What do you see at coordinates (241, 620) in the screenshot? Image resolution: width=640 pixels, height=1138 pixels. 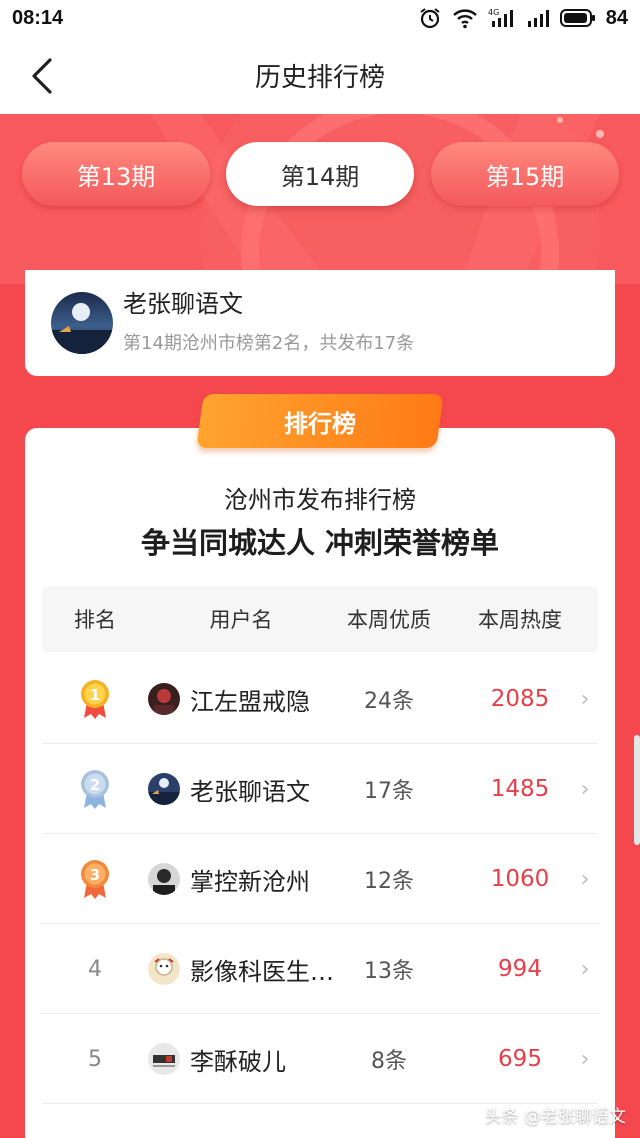 I see `header-username: 用户名` at bounding box center [241, 620].